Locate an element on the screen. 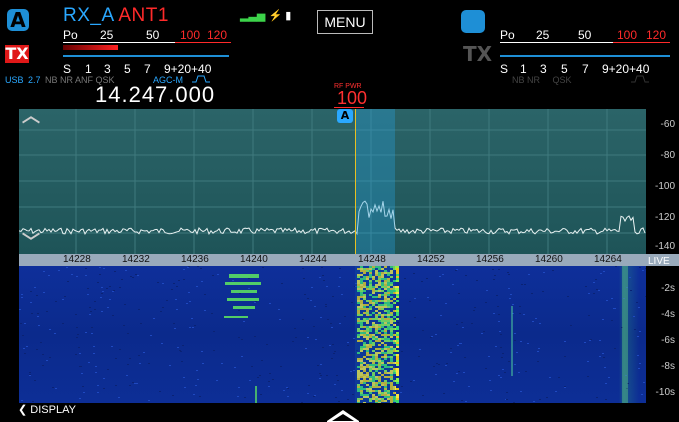 The width and height of the screenshot is (679, 422). power-50-b: 50 is located at coordinates (585, 35).